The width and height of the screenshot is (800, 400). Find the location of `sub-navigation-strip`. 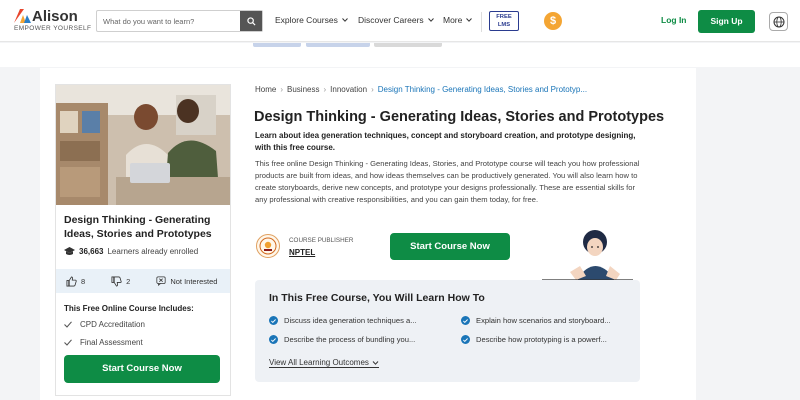

sub-navigation-strip is located at coordinates (400, 55).